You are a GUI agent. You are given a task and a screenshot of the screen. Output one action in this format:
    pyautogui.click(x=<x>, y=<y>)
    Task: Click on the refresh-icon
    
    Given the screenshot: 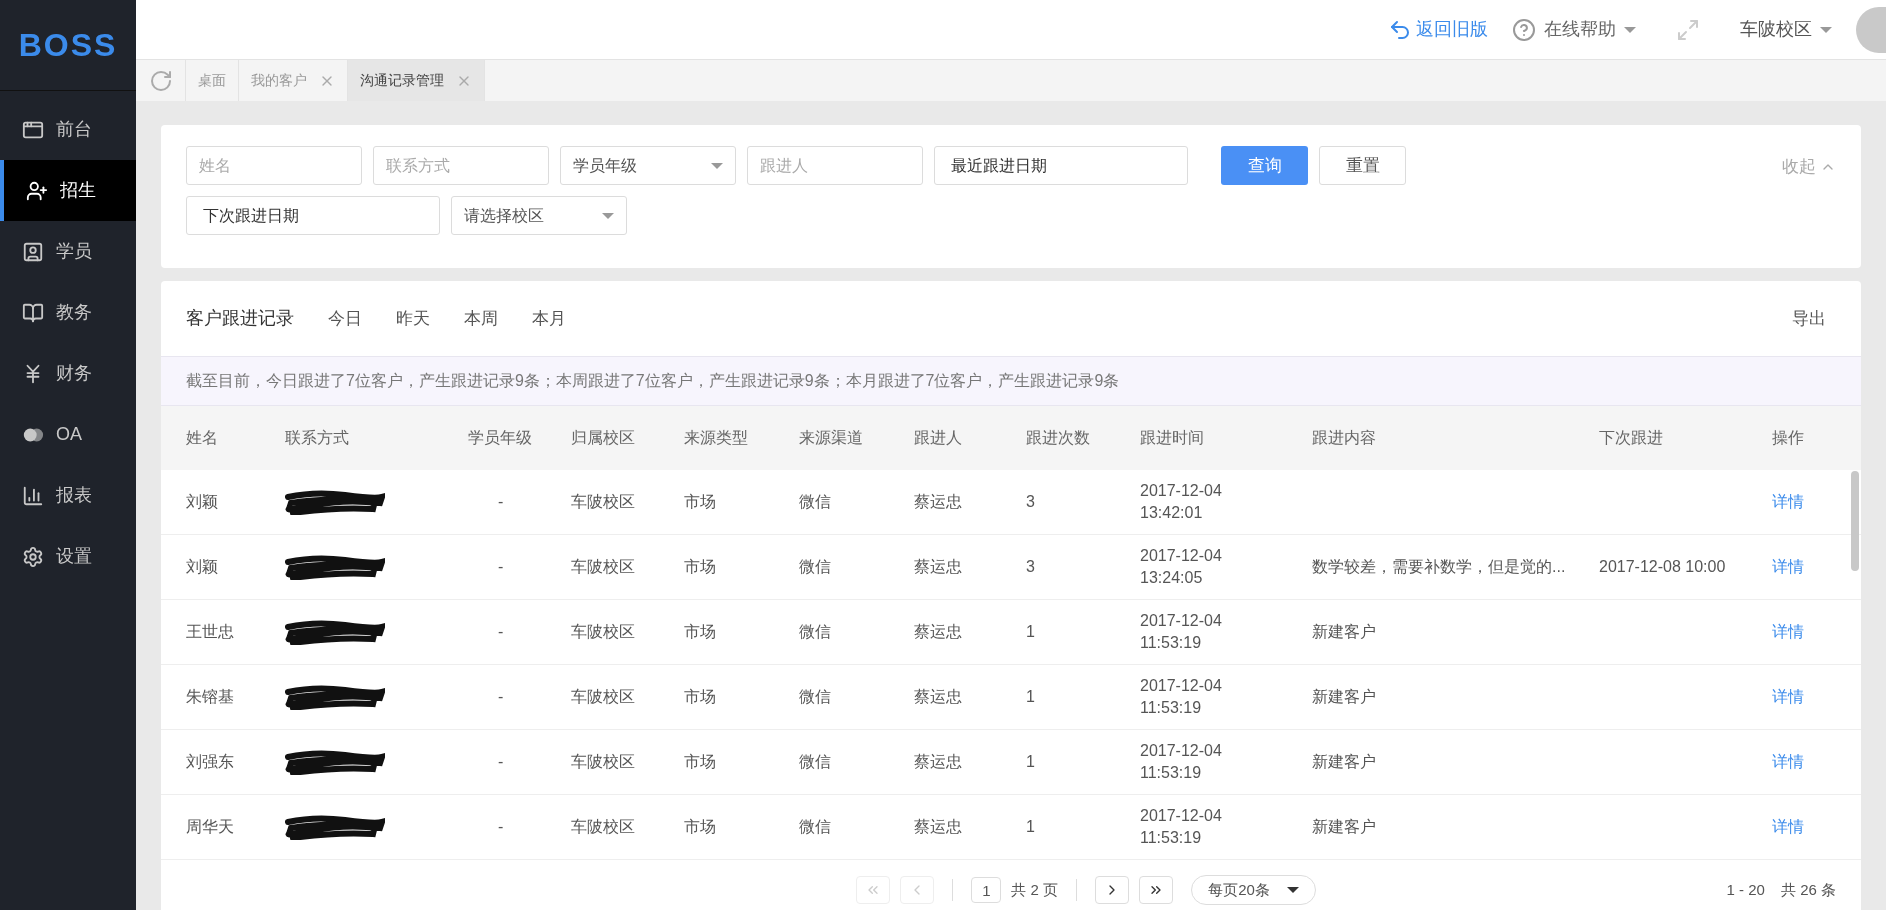 What is the action you would take?
    pyautogui.click(x=160, y=80)
    